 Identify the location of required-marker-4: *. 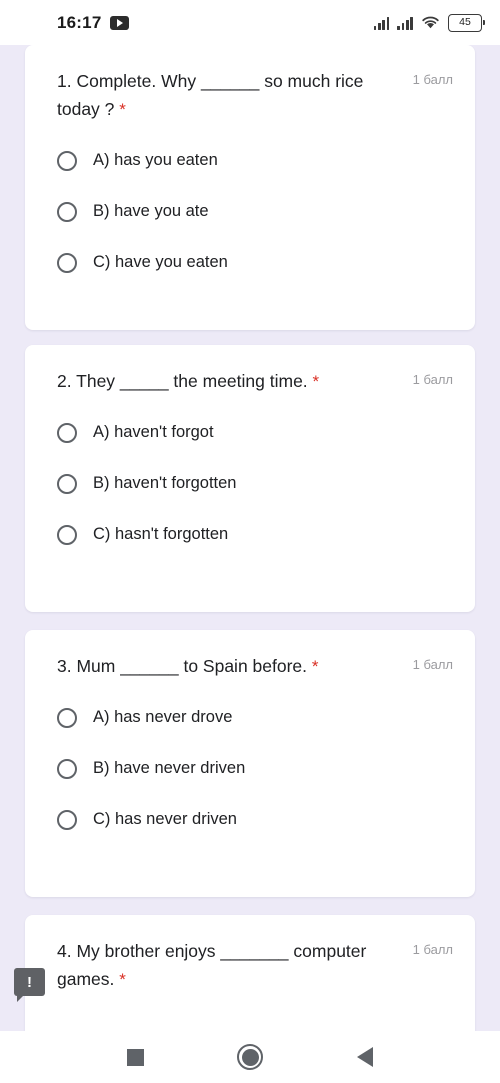
(122, 979).